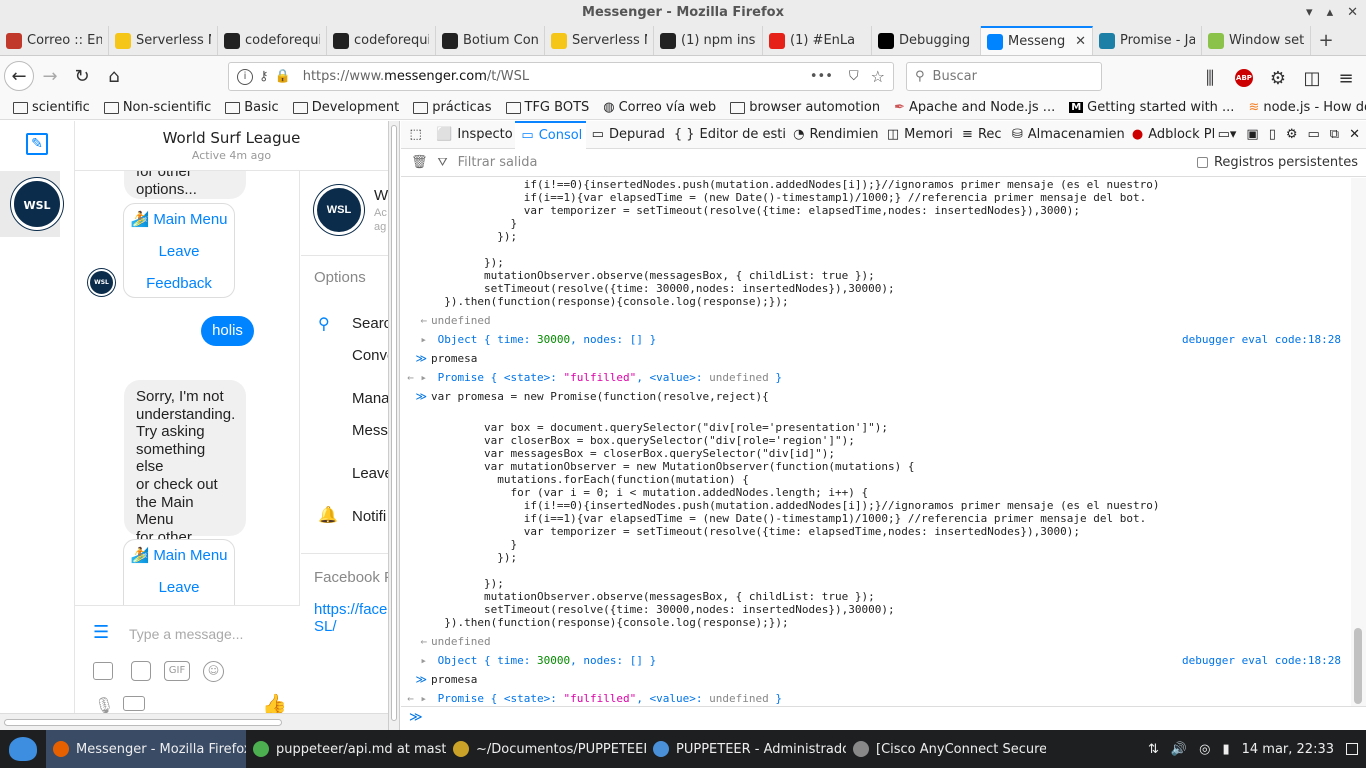  I want to click on forward-button: →, so click(50, 76).